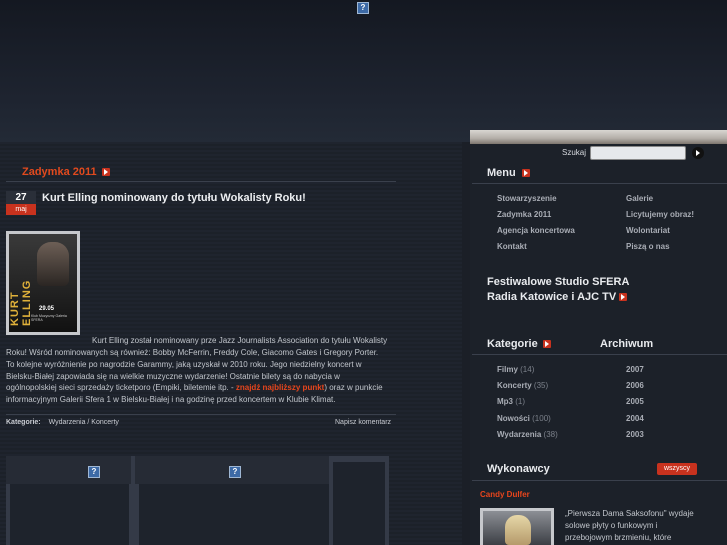  What do you see at coordinates (512, 246) in the screenshot?
I see `menu-item-kontakt: Kontakt` at bounding box center [512, 246].